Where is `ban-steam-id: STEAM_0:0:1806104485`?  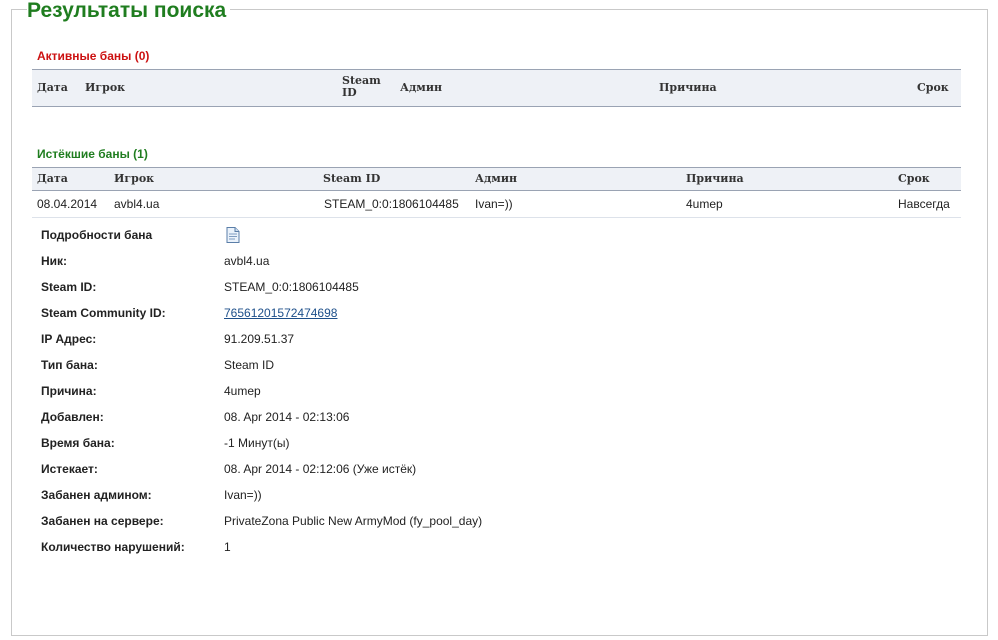 ban-steam-id: STEAM_0:0:1806104485 is located at coordinates (391, 204).